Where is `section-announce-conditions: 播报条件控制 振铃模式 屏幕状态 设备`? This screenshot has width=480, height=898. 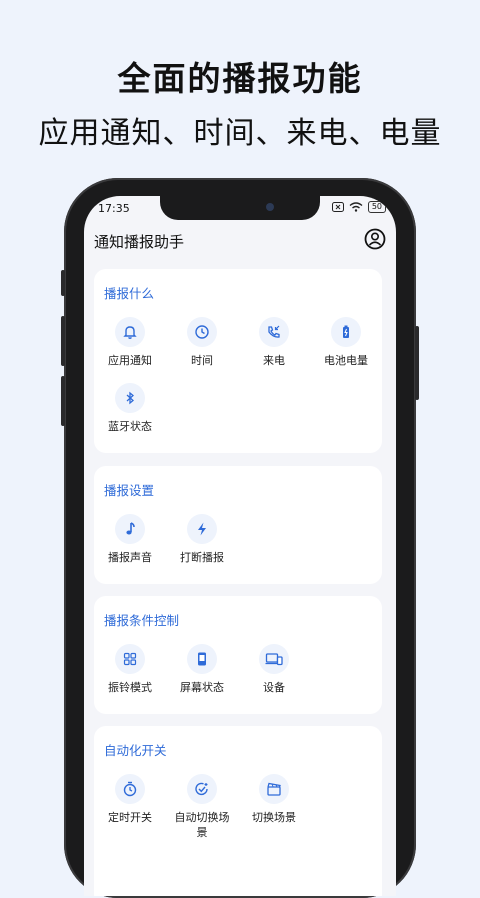 section-announce-conditions: 播报条件控制 振铃模式 屏幕状态 设备 is located at coordinates (238, 655).